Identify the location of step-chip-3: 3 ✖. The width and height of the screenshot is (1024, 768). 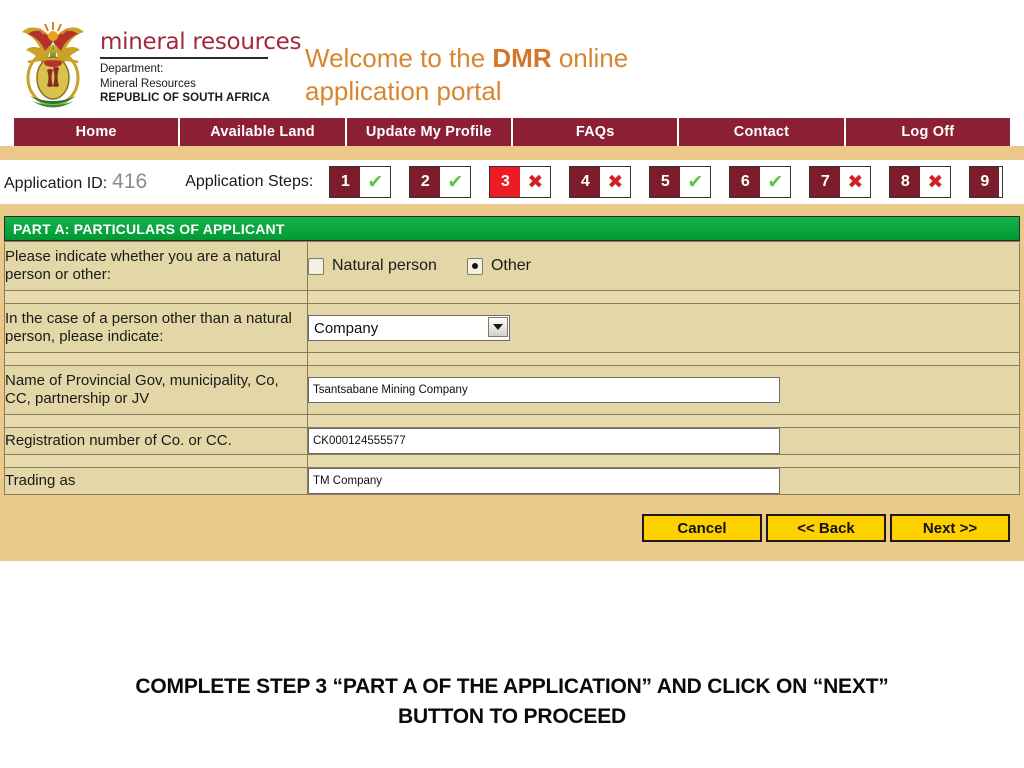
(520, 182).